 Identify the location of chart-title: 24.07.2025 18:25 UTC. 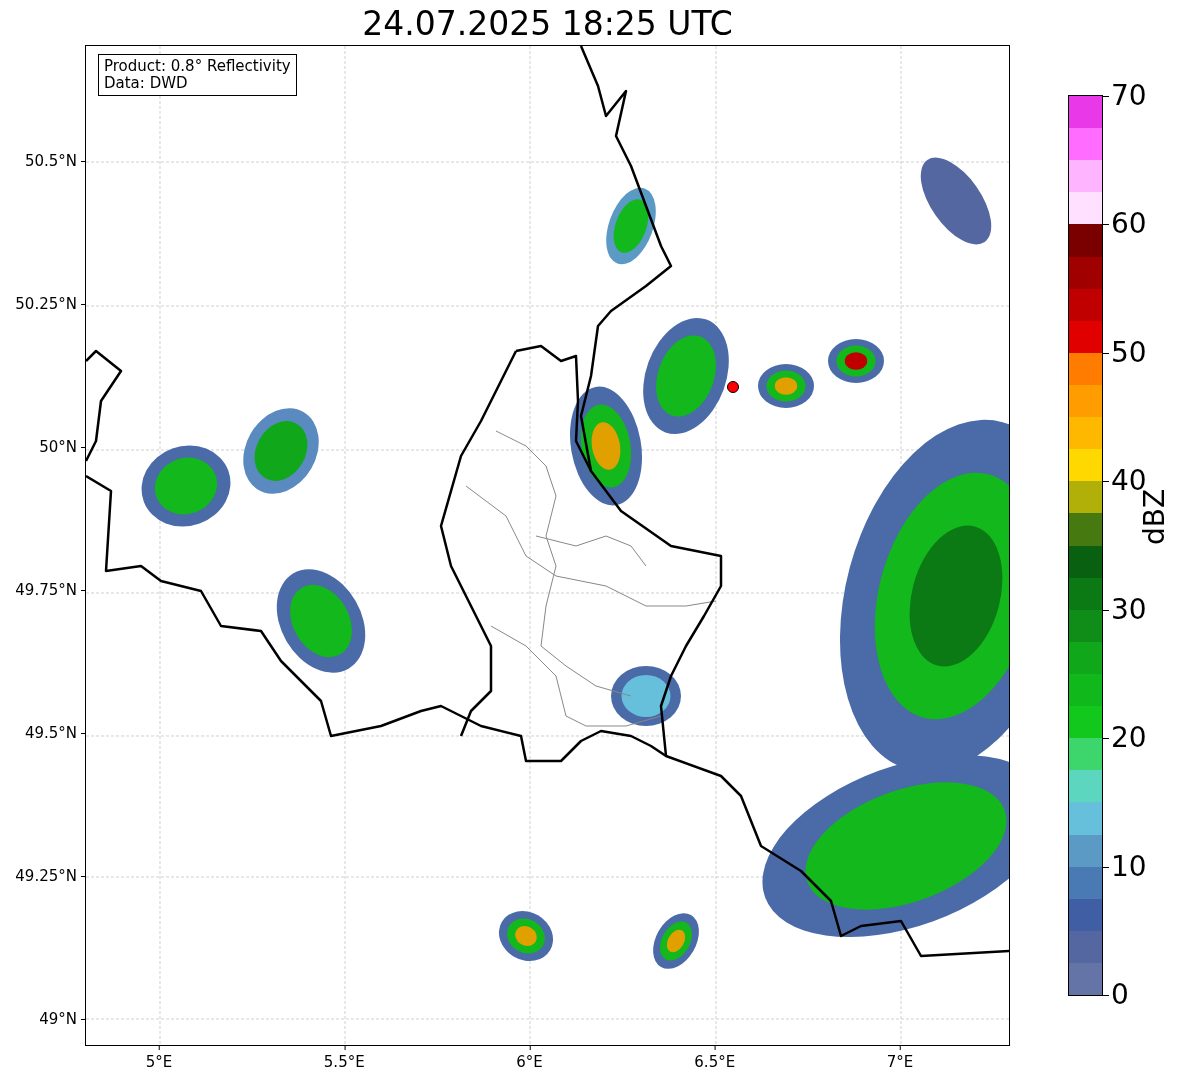
(547, 24).